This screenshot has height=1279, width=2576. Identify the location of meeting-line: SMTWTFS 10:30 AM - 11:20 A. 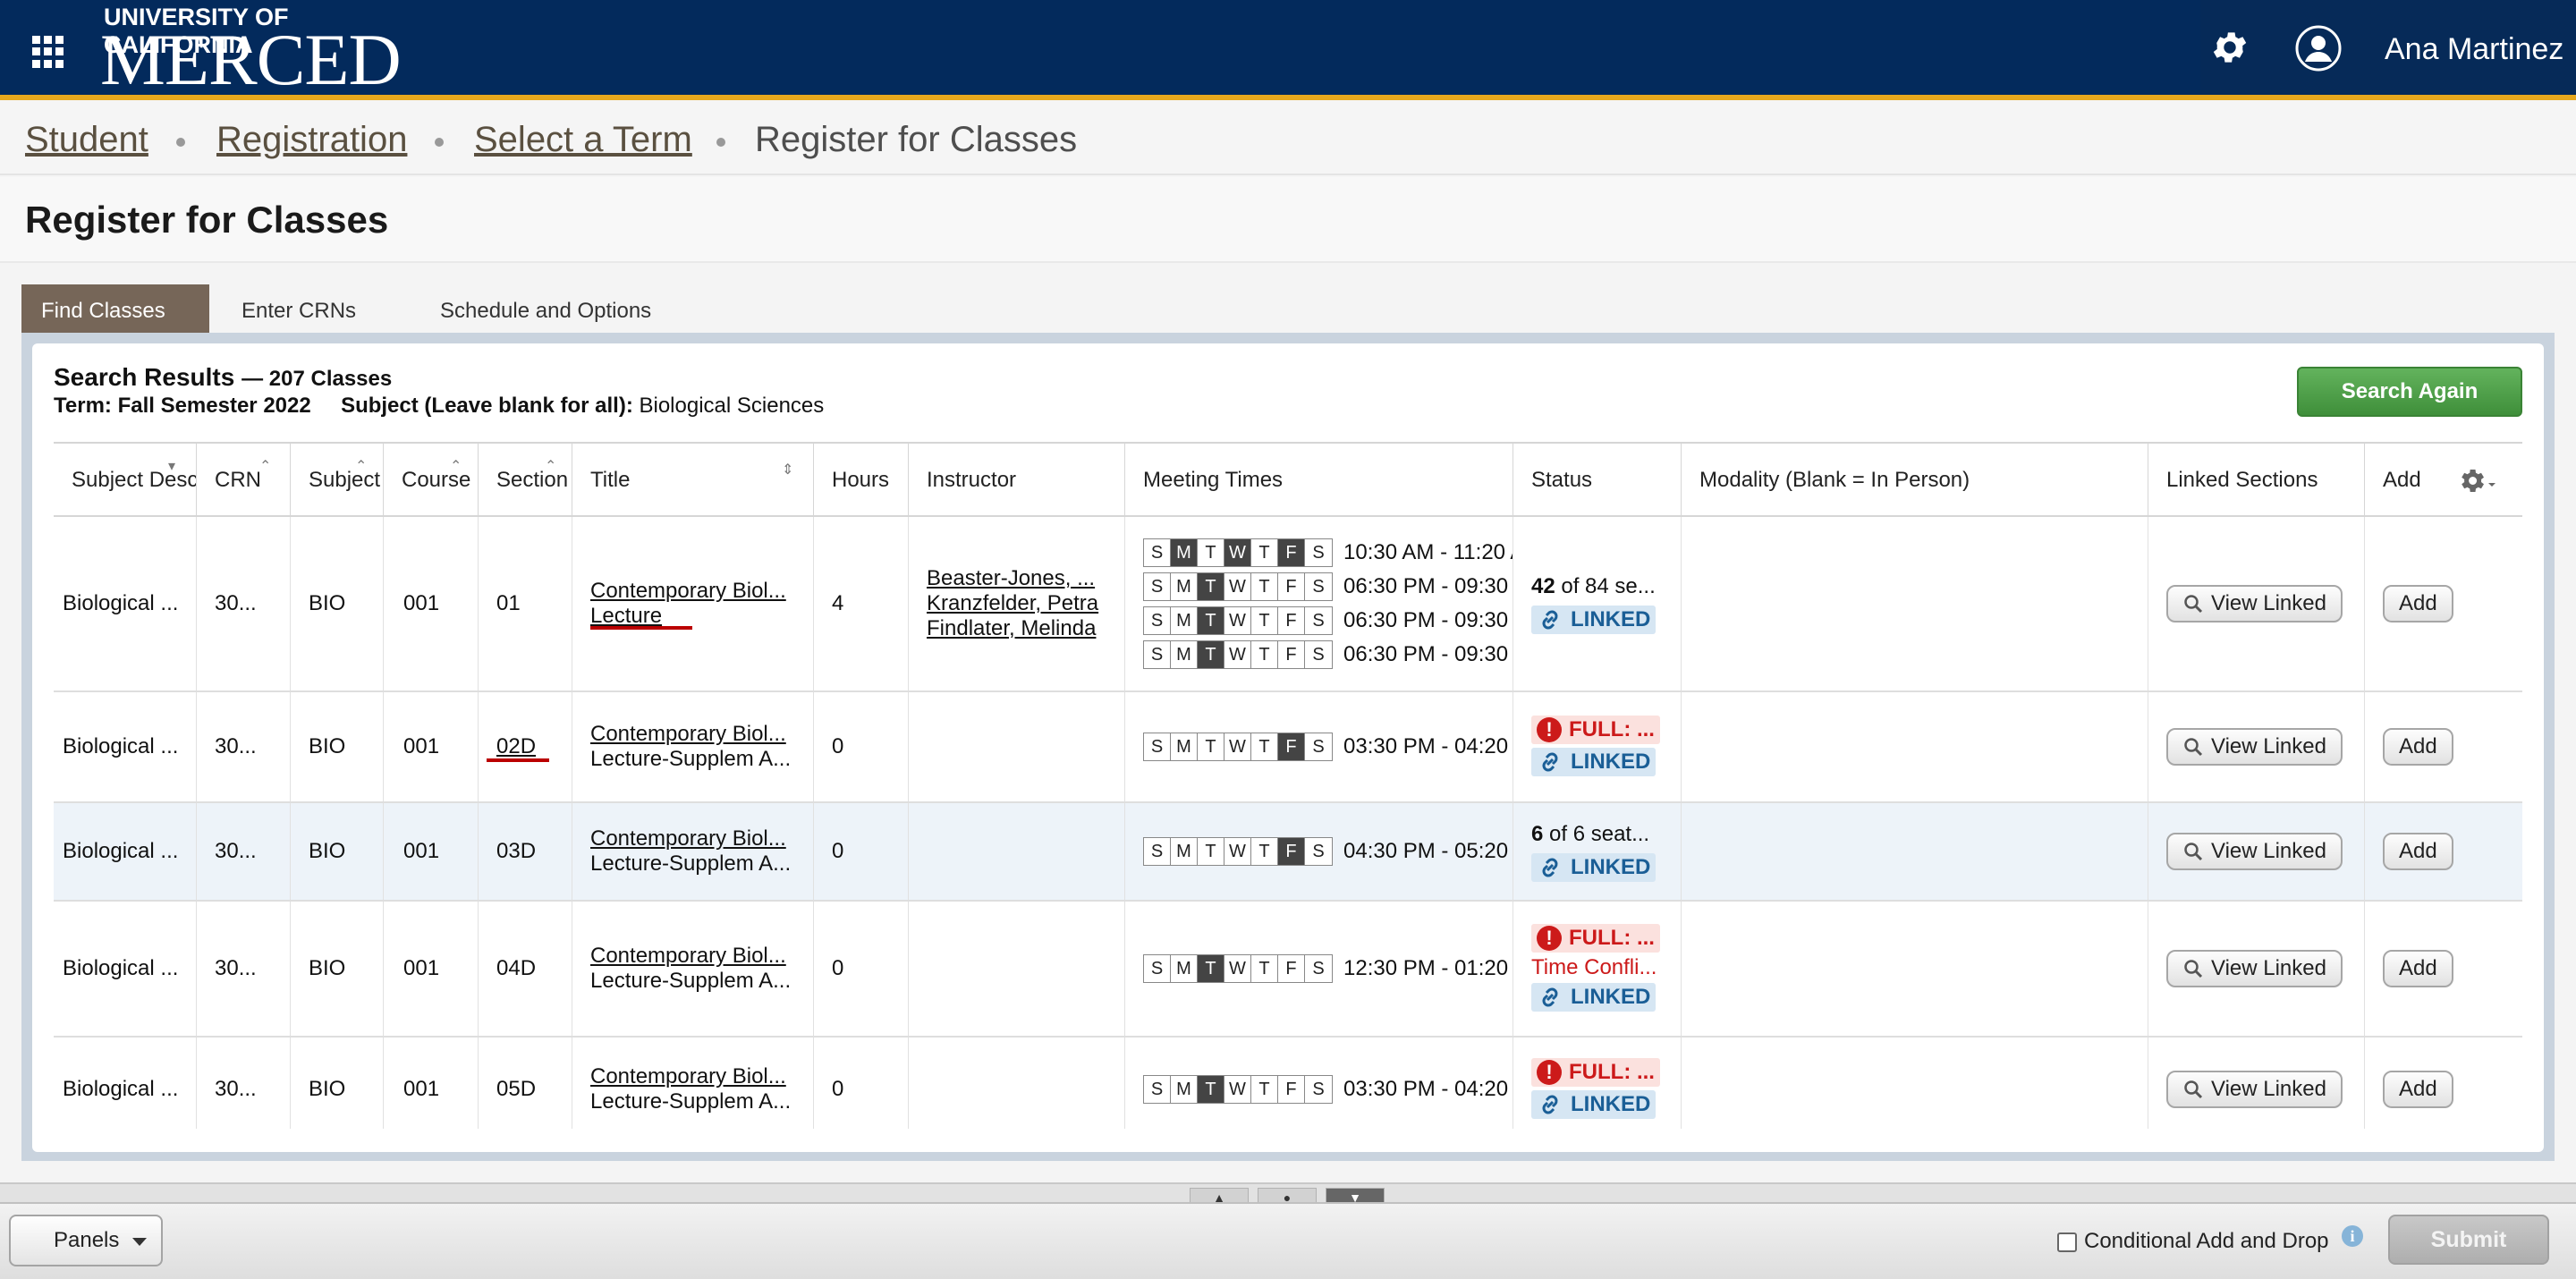
(1328, 553).